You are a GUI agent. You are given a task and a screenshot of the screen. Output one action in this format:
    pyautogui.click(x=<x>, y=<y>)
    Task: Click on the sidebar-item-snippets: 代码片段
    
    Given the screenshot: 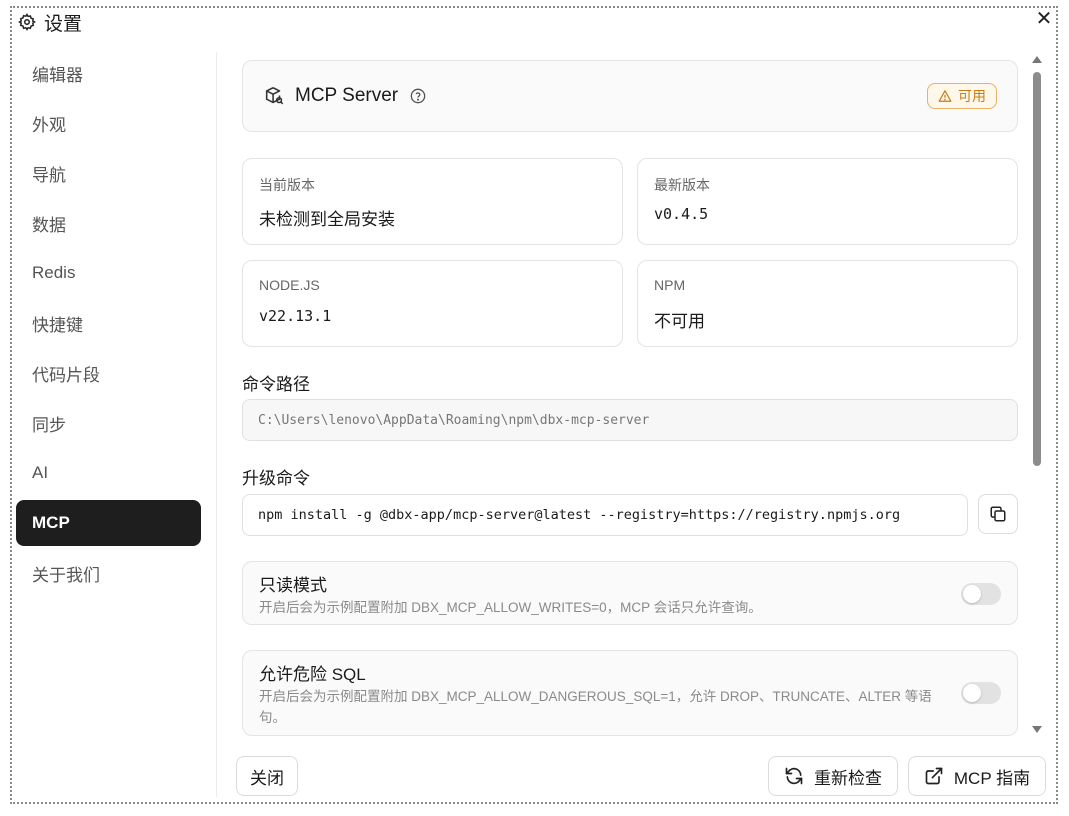 What is the action you would take?
    pyautogui.click(x=108, y=373)
    